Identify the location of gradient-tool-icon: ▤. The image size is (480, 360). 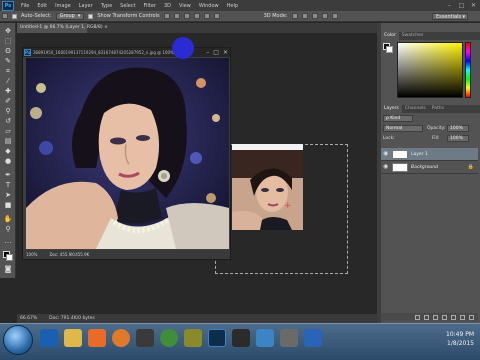
(8, 141).